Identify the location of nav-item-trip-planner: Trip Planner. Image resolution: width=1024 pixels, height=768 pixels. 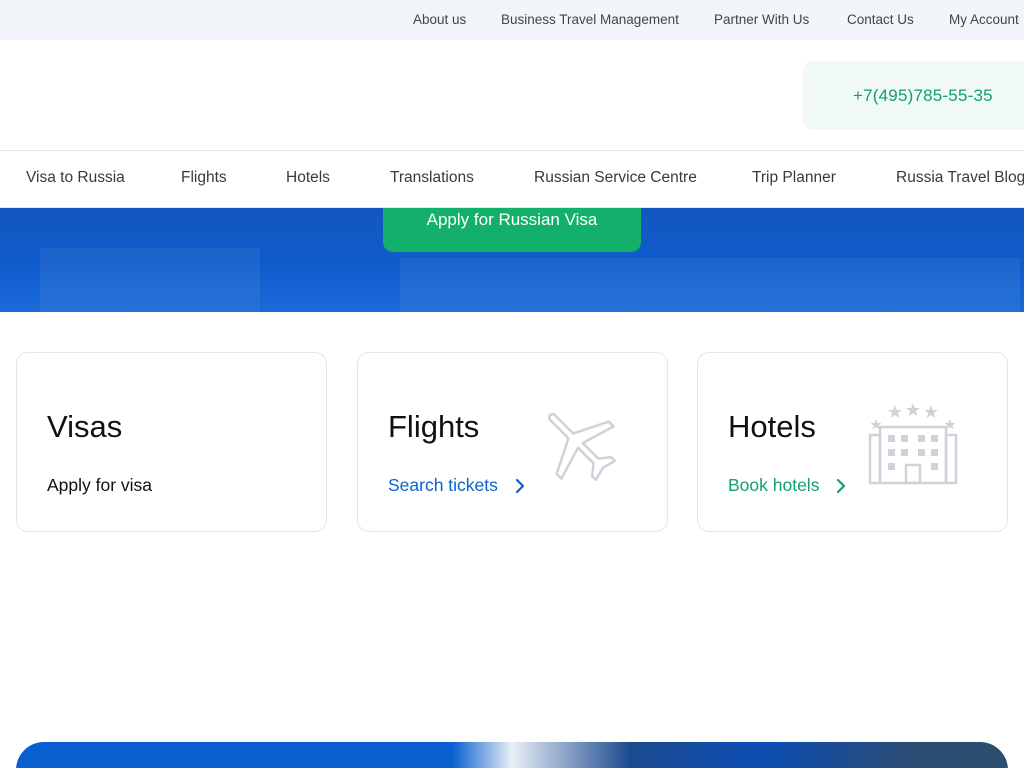
(794, 178).